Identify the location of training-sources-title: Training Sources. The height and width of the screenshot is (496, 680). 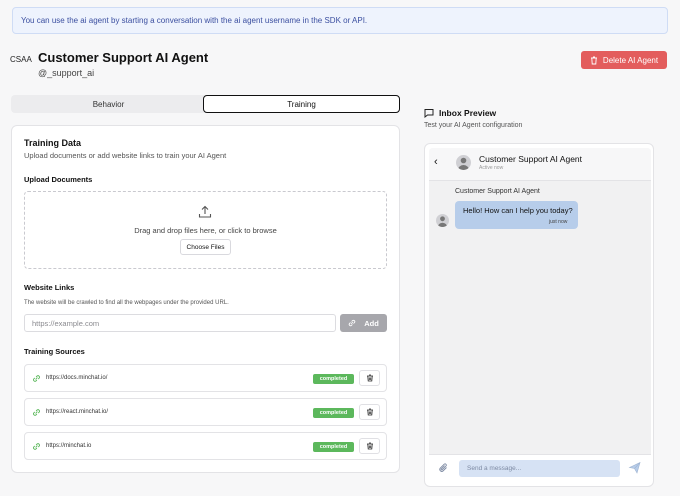
(54, 351).